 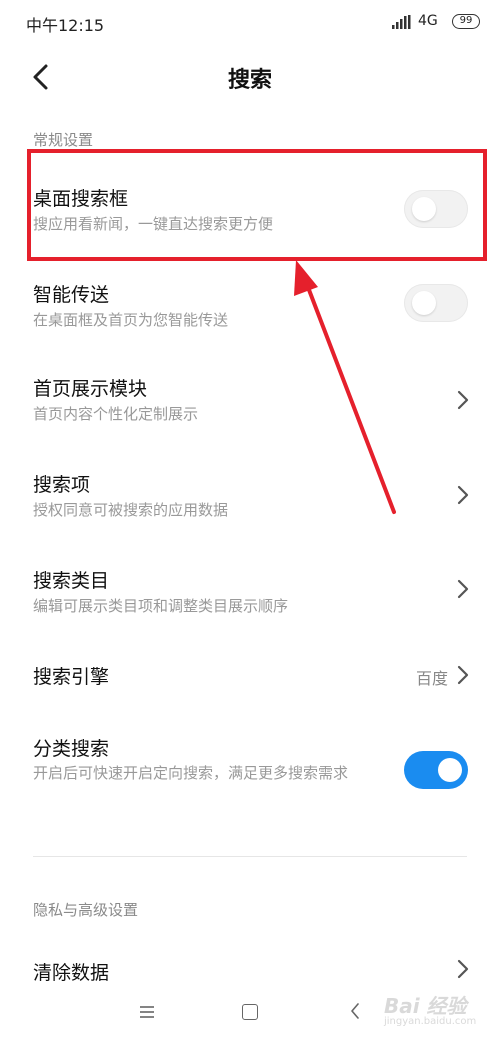 I want to click on setting-title: 搜索引擎, so click(x=71, y=677).